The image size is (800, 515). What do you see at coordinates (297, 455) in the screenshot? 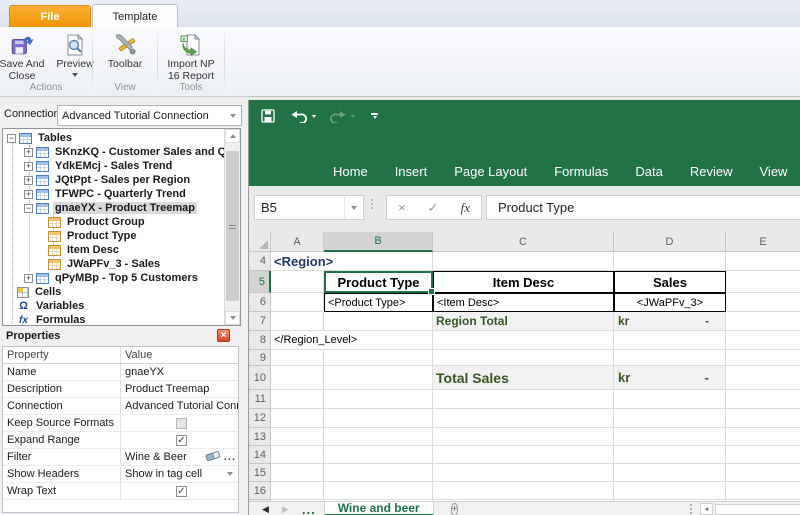
I see `cell-A14` at bounding box center [297, 455].